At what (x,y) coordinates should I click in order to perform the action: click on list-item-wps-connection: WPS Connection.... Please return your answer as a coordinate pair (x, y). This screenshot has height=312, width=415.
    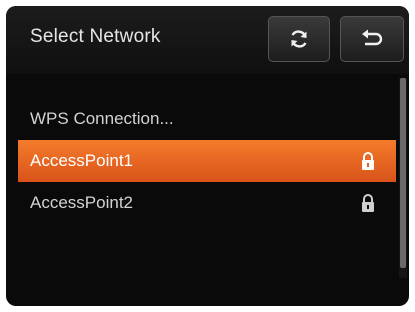
    Looking at the image, I should click on (207, 119).